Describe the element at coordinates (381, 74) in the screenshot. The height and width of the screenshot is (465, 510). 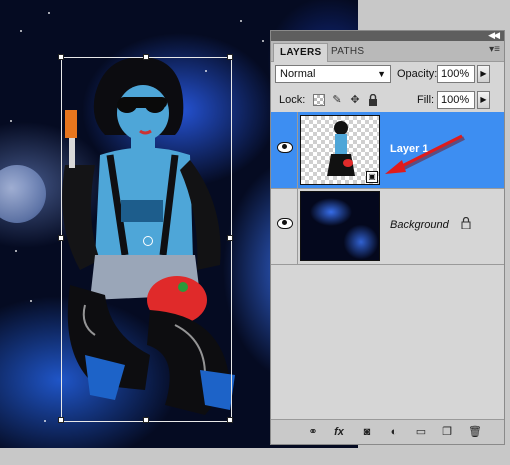
I see `chevron-down-icon: ▼` at that location.